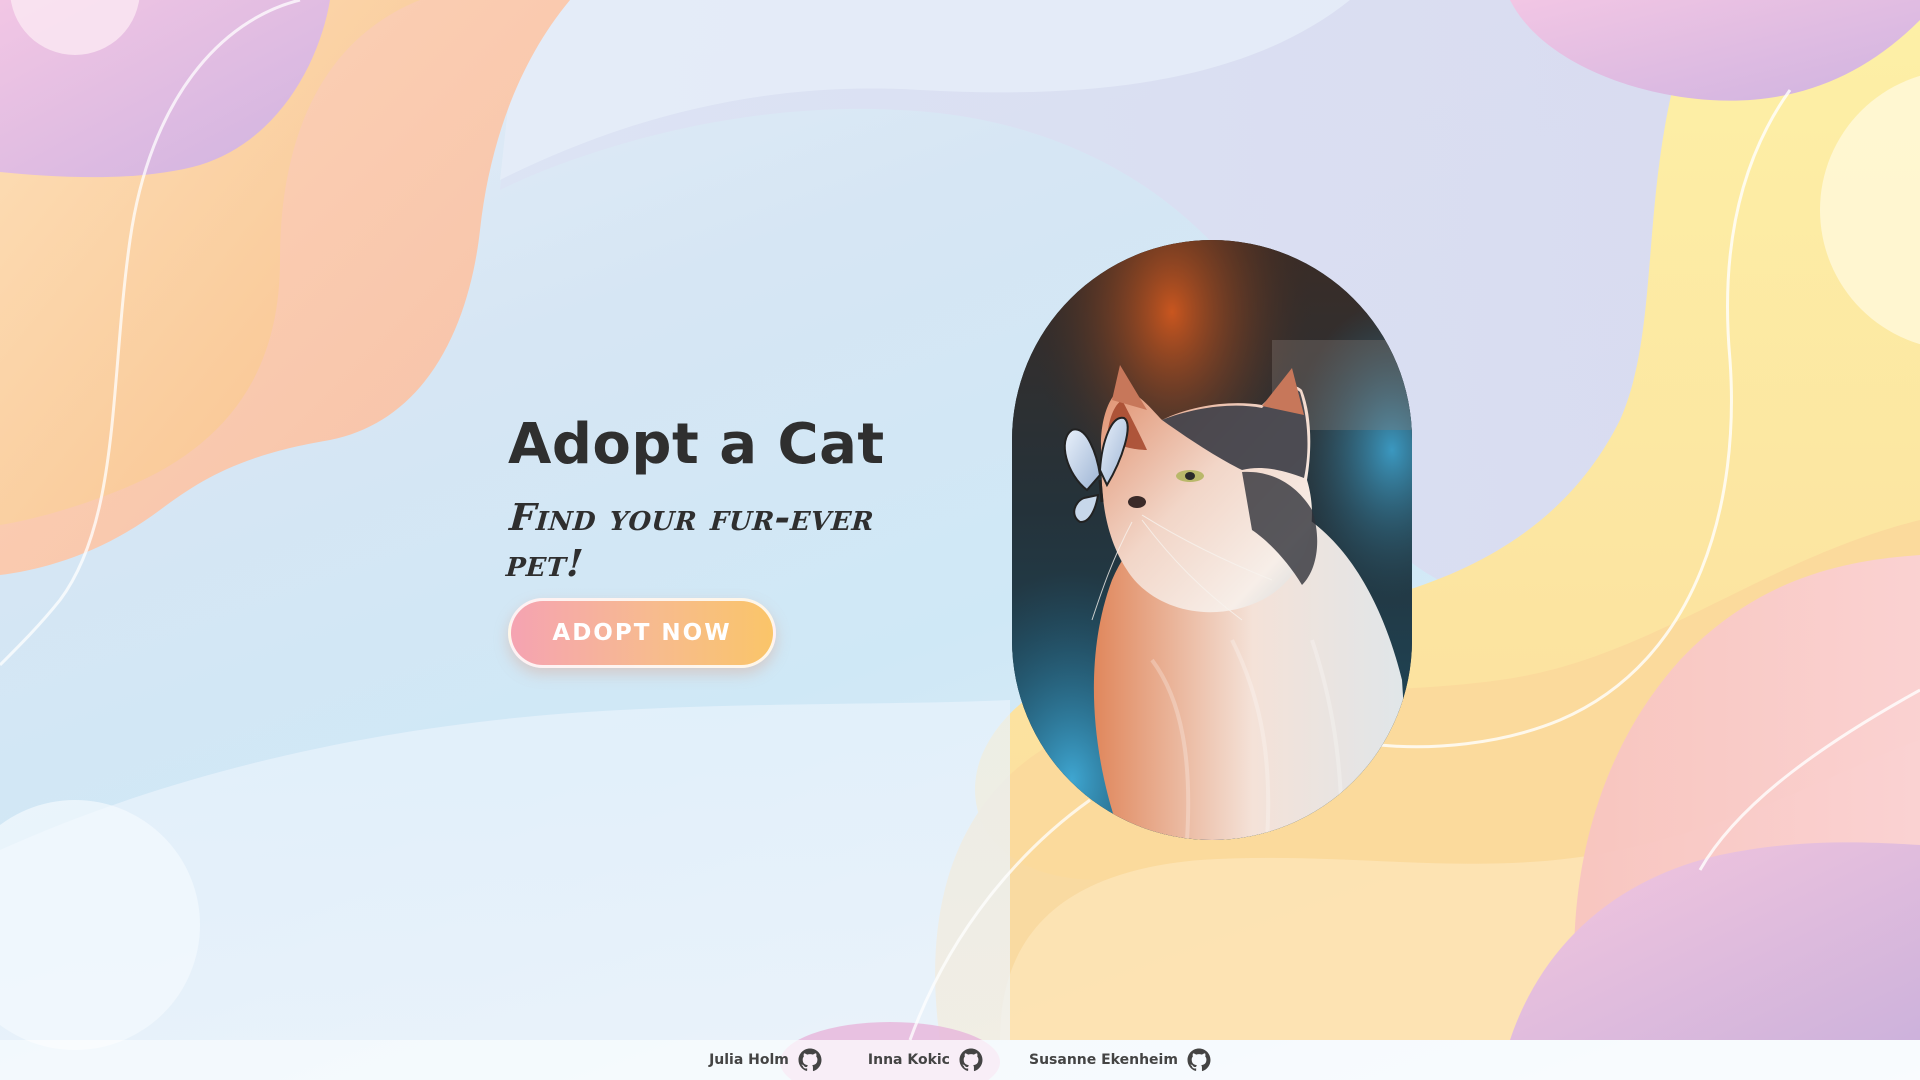 The image size is (1920, 1080). I want to click on credit-link-susanne-ekenheim: Susanne Ekenheim, so click(1120, 1060).